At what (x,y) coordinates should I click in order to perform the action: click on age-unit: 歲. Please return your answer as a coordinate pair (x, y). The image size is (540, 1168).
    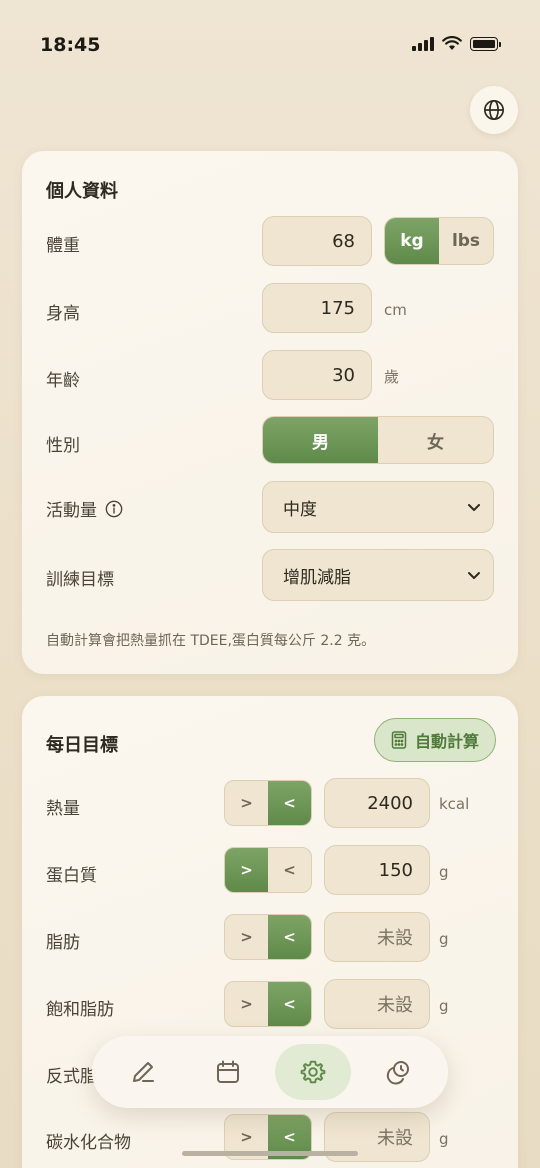
    Looking at the image, I should click on (392, 377).